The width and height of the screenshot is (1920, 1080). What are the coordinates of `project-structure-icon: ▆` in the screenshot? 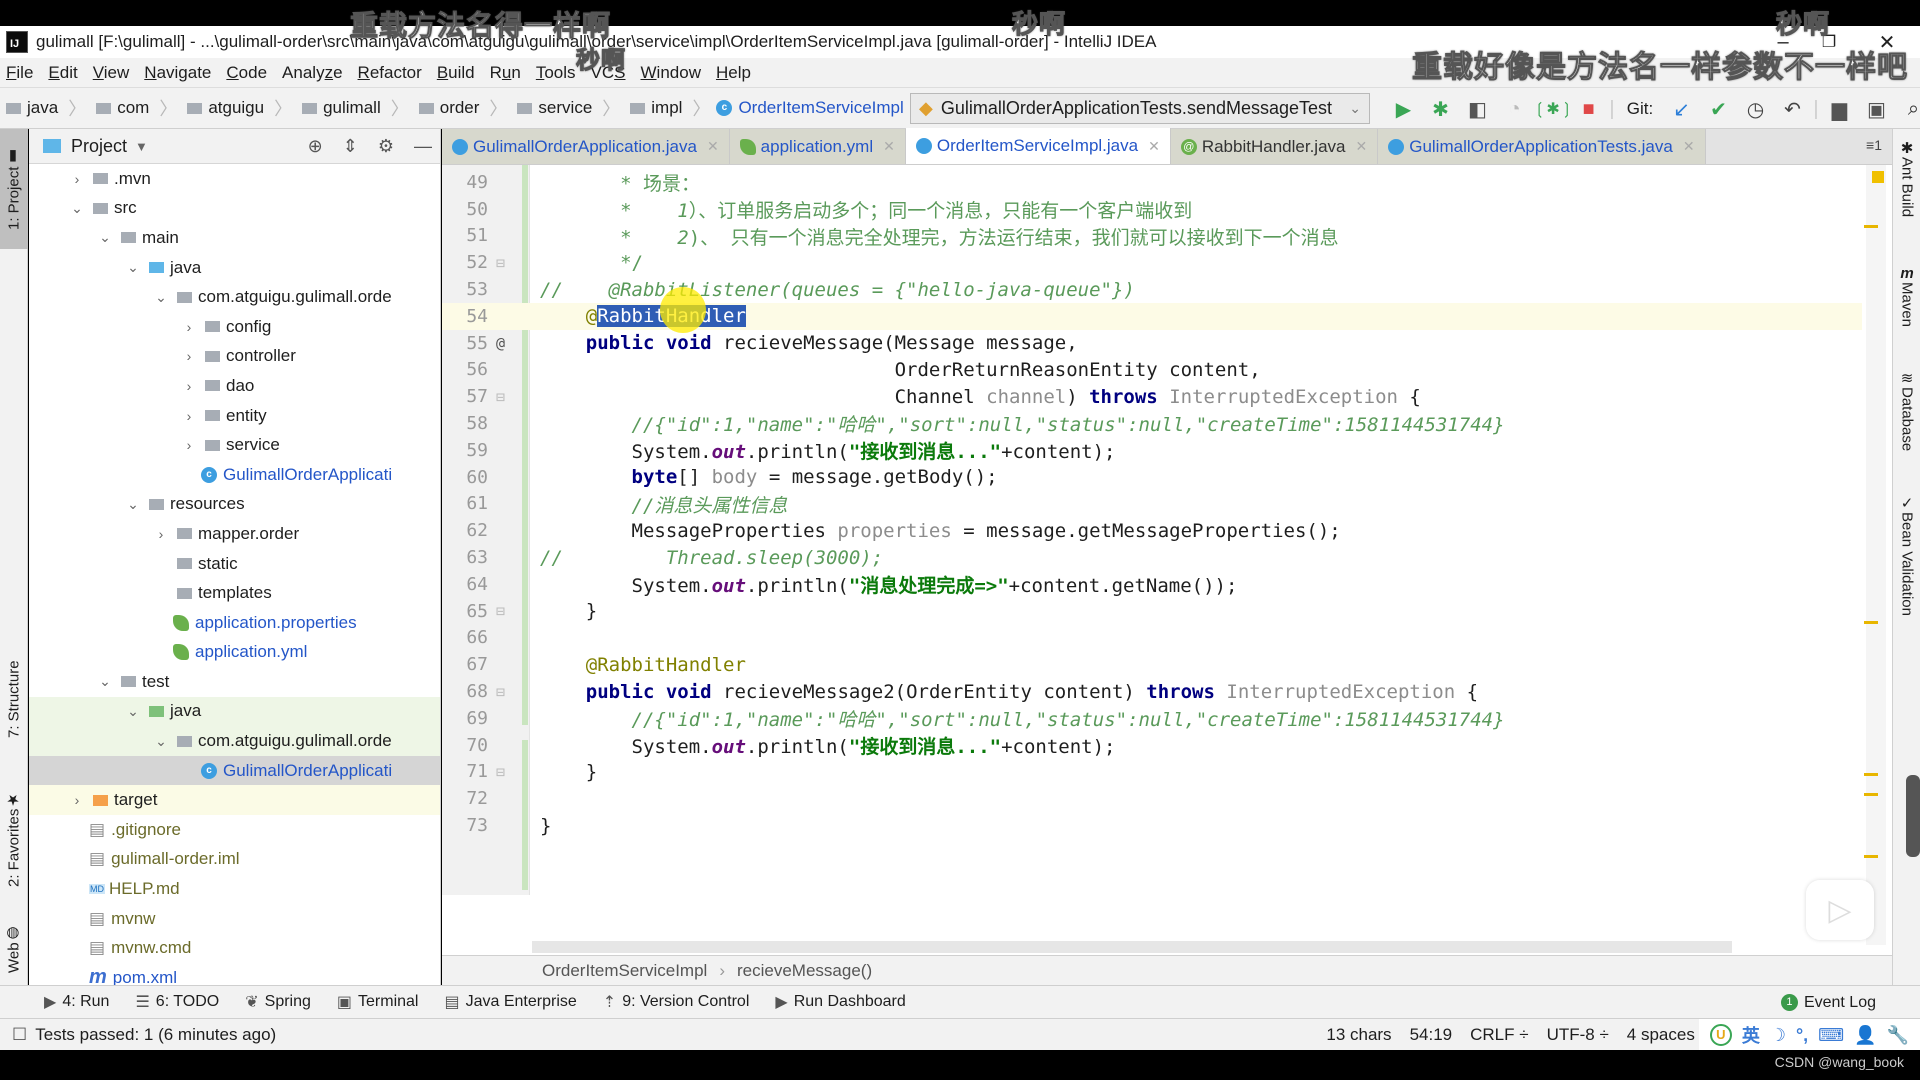 It's located at (1839, 109).